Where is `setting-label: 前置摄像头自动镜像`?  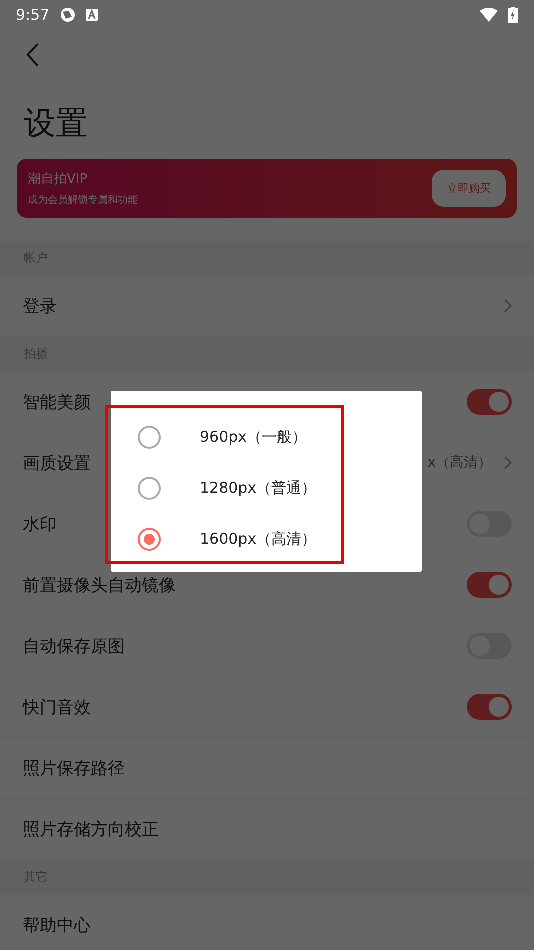 setting-label: 前置摄像头自动镜像 is located at coordinates (245, 585).